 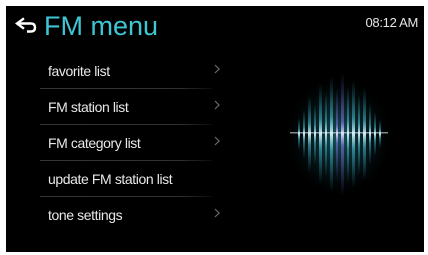 What do you see at coordinates (130, 215) in the screenshot?
I see `menu-item-tone-settings: tone settings` at bounding box center [130, 215].